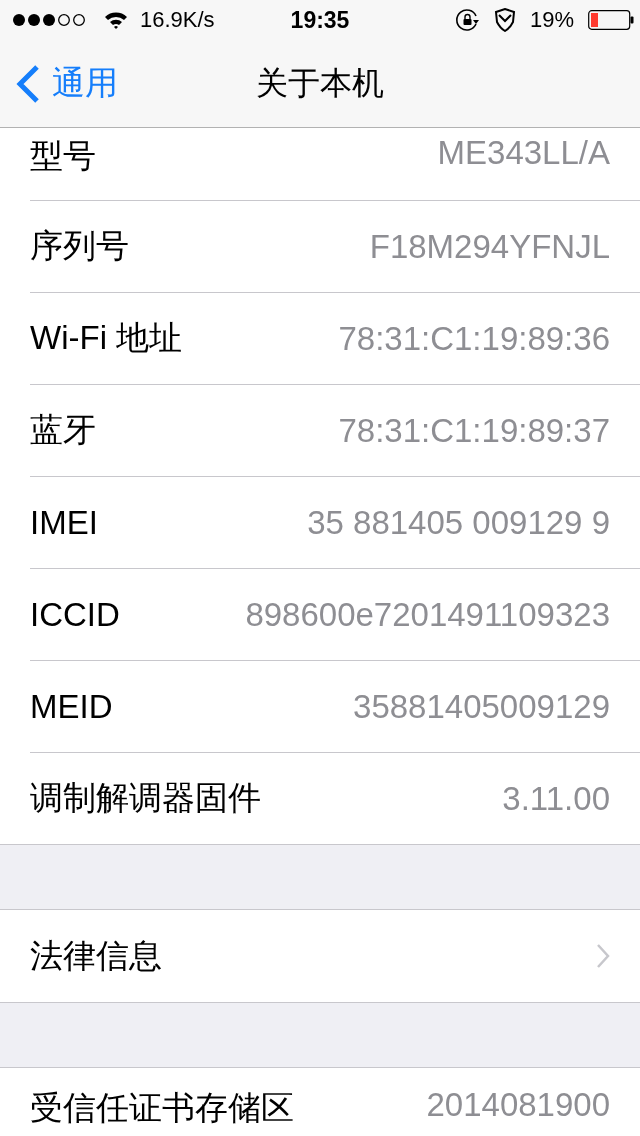 Image resolution: width=640 pixels, height=1136 pixels. Describe the element at coordinates (63, 430) in the screenshot. I see `row-label: 蓝牙` at that location.